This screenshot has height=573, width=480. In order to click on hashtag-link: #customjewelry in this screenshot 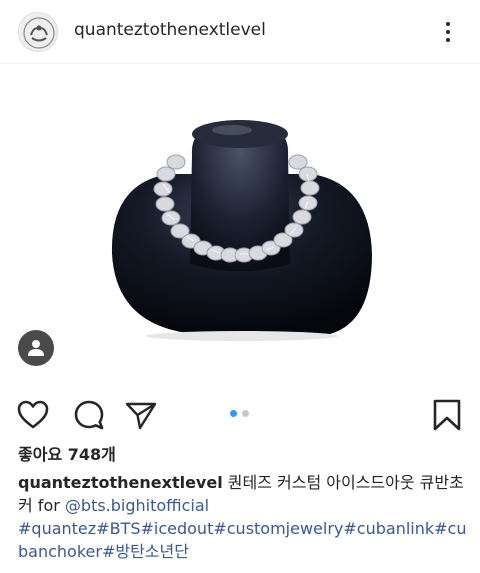, I will do `click(278, 528)`.